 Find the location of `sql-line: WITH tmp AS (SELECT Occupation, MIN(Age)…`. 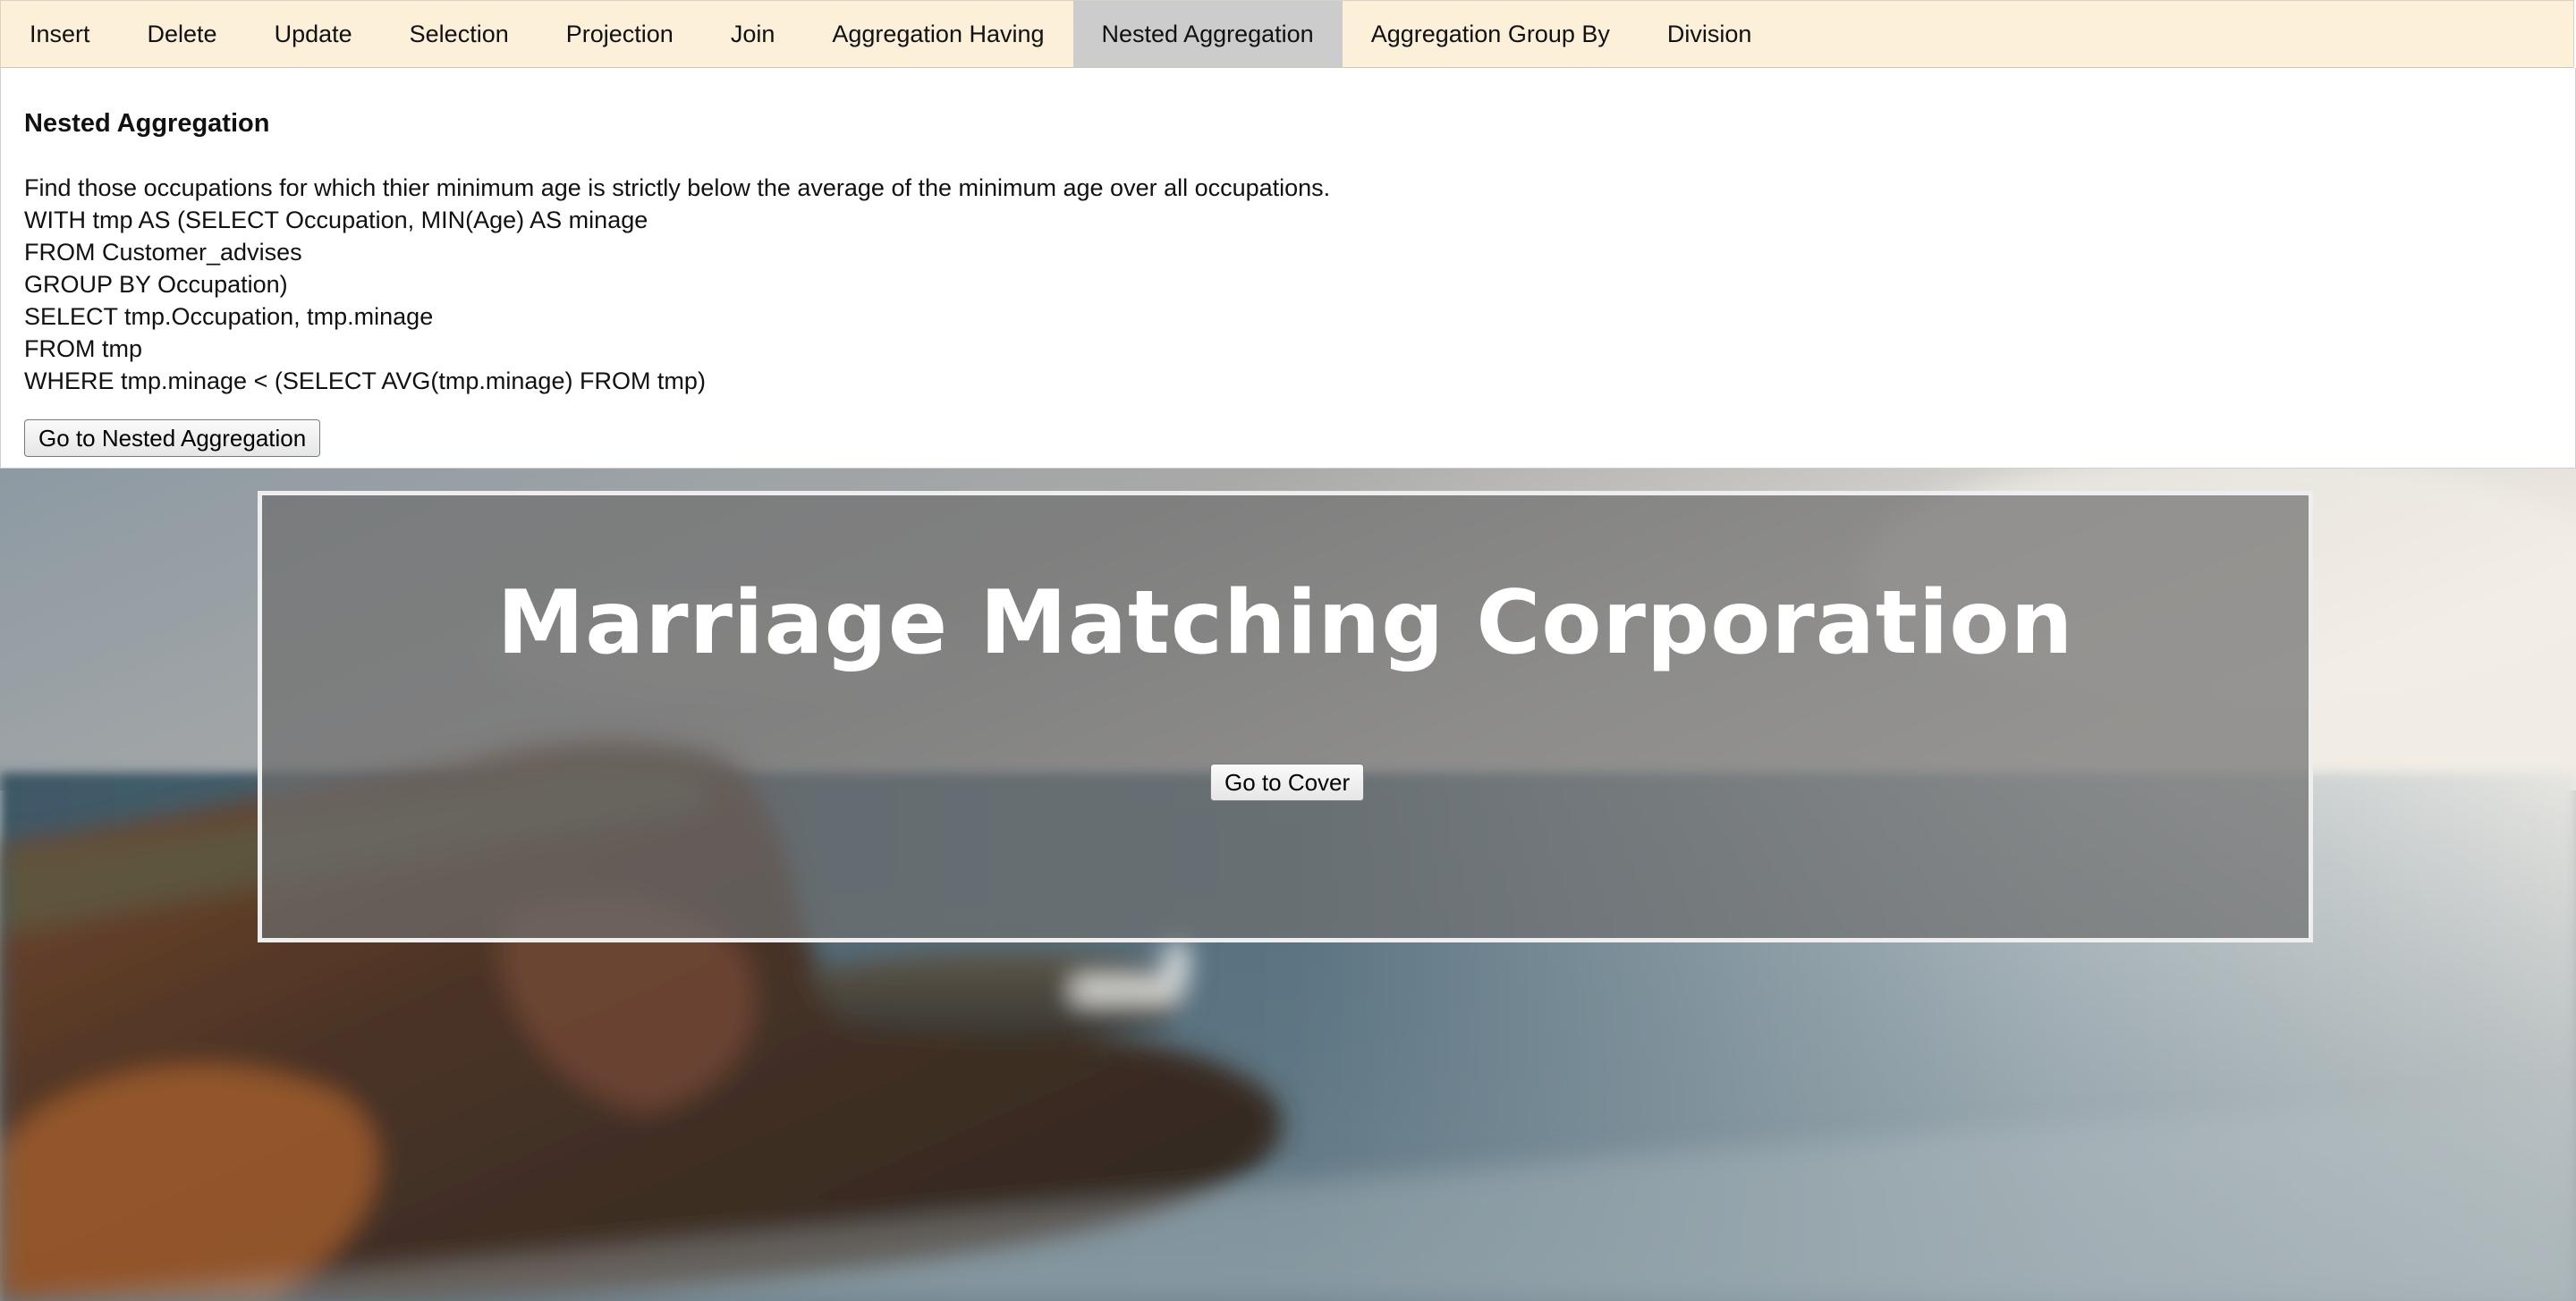

sql-line: WITH tmp AS (SELECT Occupation, MIN(Age)… is located at coordinates (336, 220).